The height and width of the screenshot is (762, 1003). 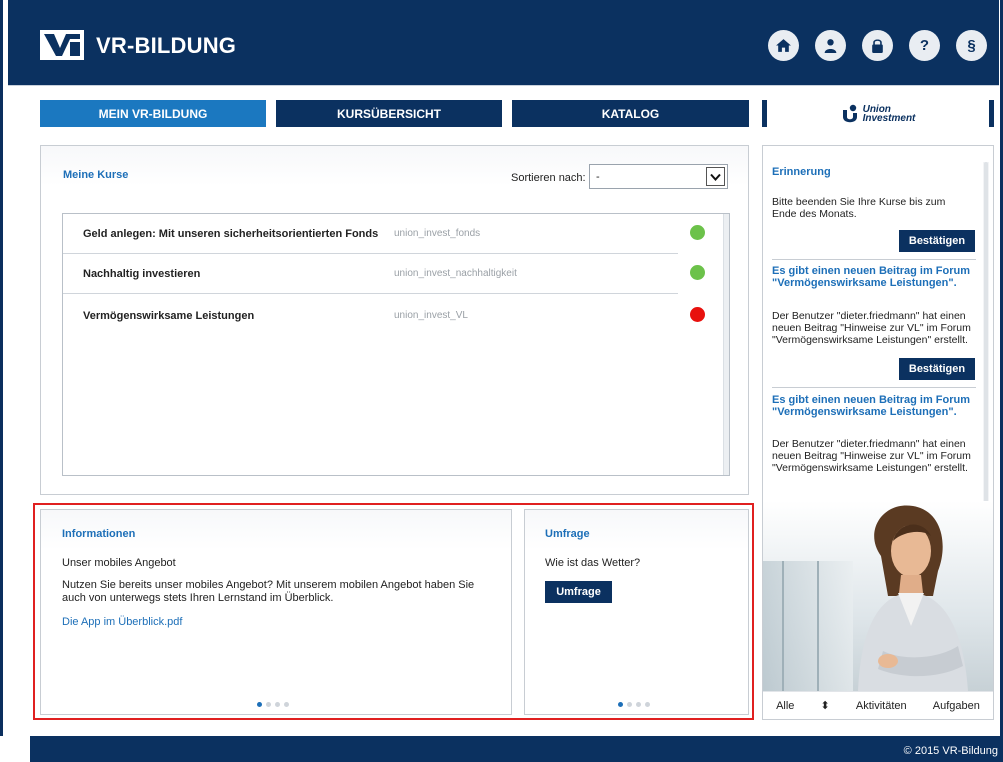 What do you see at coordinates (878, 596) in the screenshot?
I see `woman-photo` at bounding box center [878, 596].